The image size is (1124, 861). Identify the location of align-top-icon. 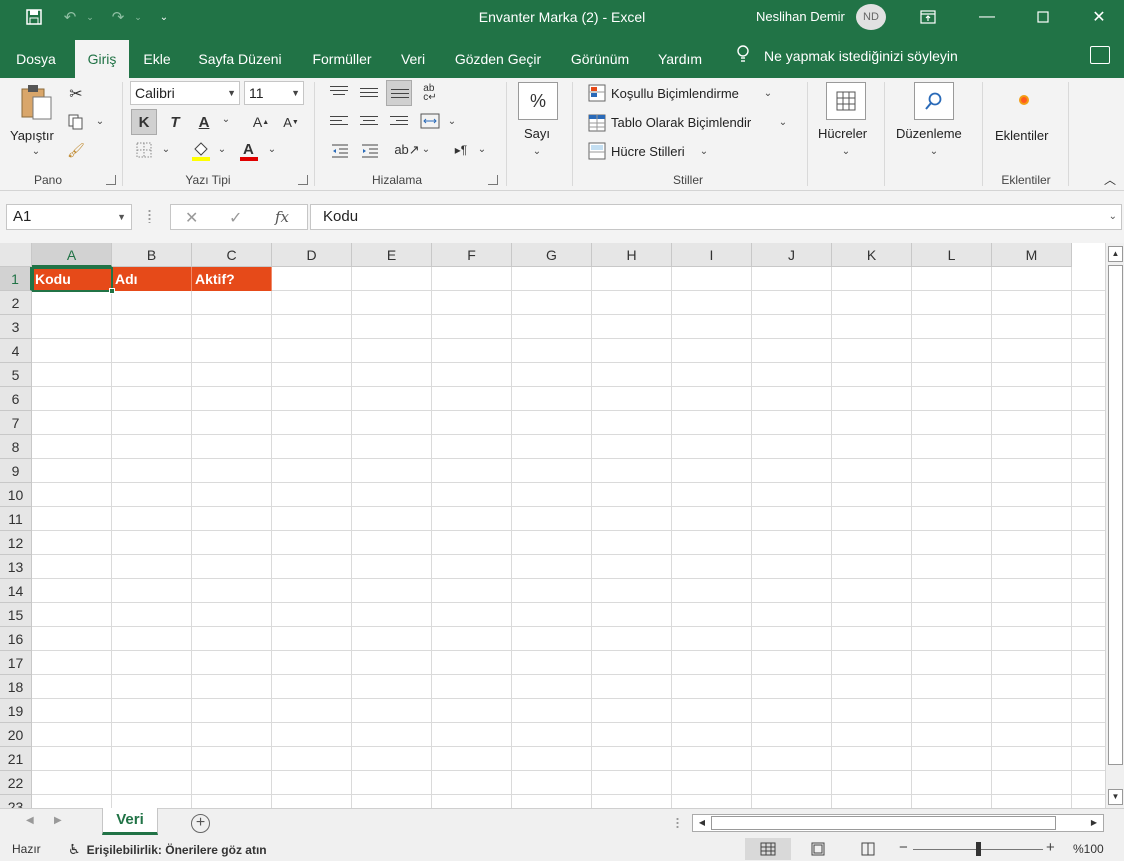
(339, 93).